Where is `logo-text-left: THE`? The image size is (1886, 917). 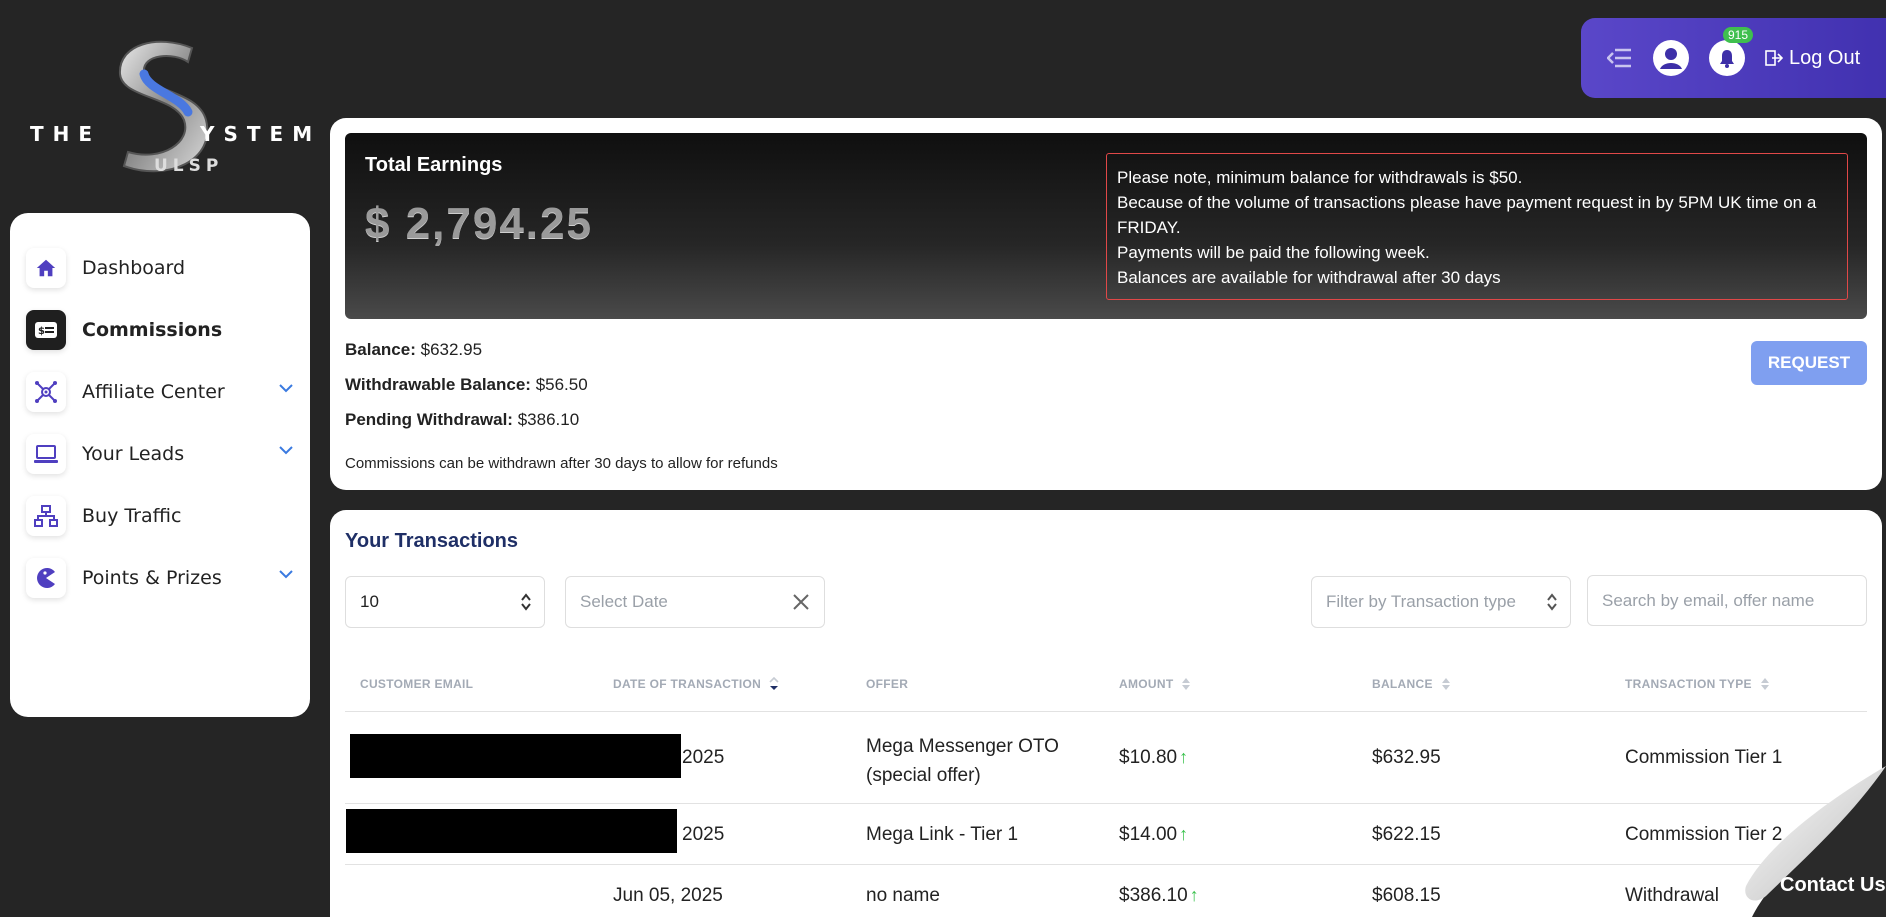
logo-text-left: THE is located at coordinates (66, 134).